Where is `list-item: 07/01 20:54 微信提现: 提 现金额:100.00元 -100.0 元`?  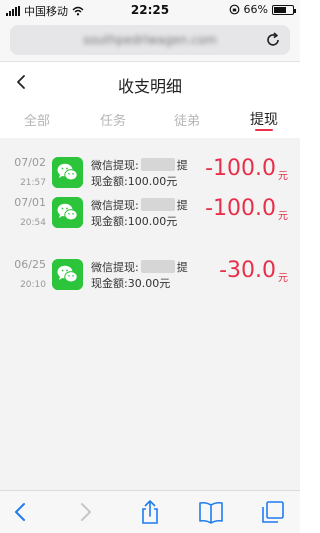
list-item: 07/01 20:54 微信提现: 提 现金额:100.00元 -100.0 元 is located at coordinates (150, 214).